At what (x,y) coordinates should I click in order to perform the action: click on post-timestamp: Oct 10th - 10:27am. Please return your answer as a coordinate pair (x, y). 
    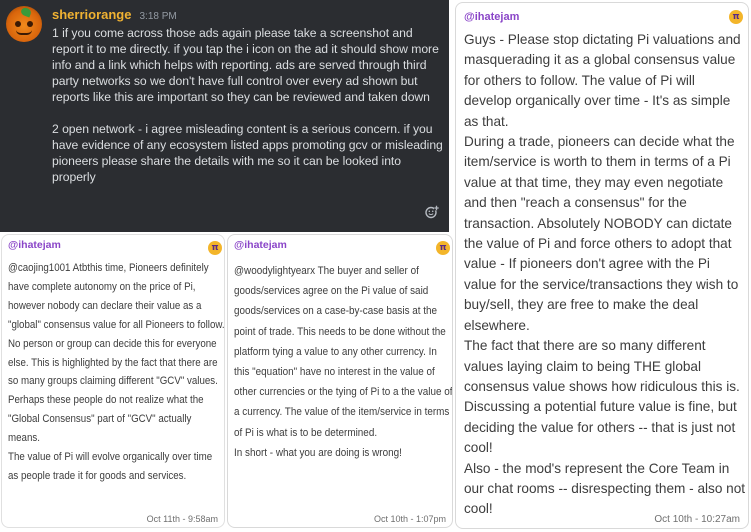
    Looking at the image, I should click on (697, 519).